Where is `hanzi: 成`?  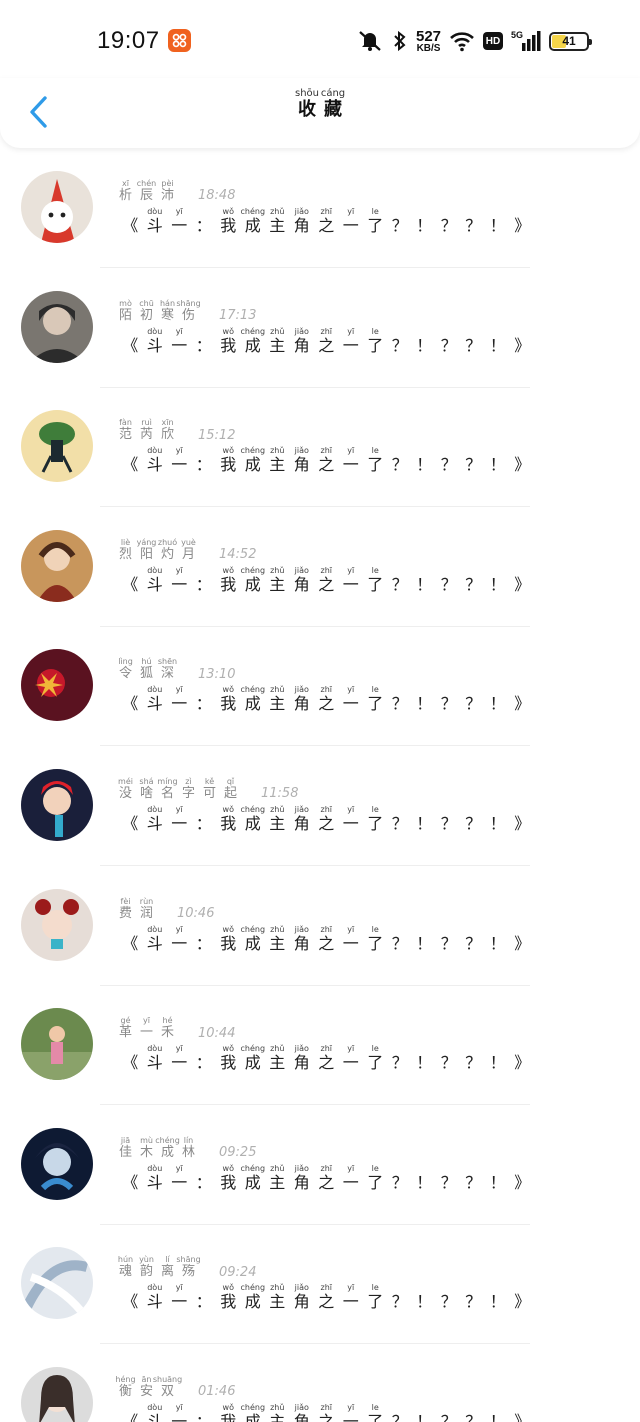 hanzi: 成 is located at coordinates (252, 943).